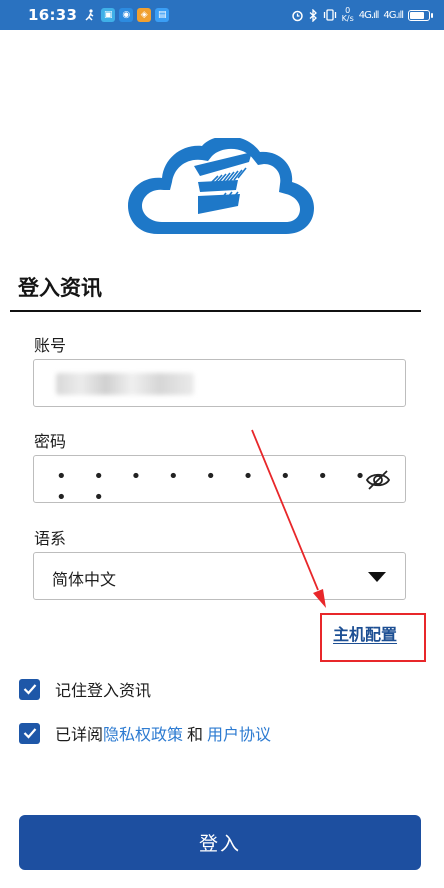 The image size is (444, 888). I want to click on remember-login-option: 记住登入资讯, so click(85, 689).